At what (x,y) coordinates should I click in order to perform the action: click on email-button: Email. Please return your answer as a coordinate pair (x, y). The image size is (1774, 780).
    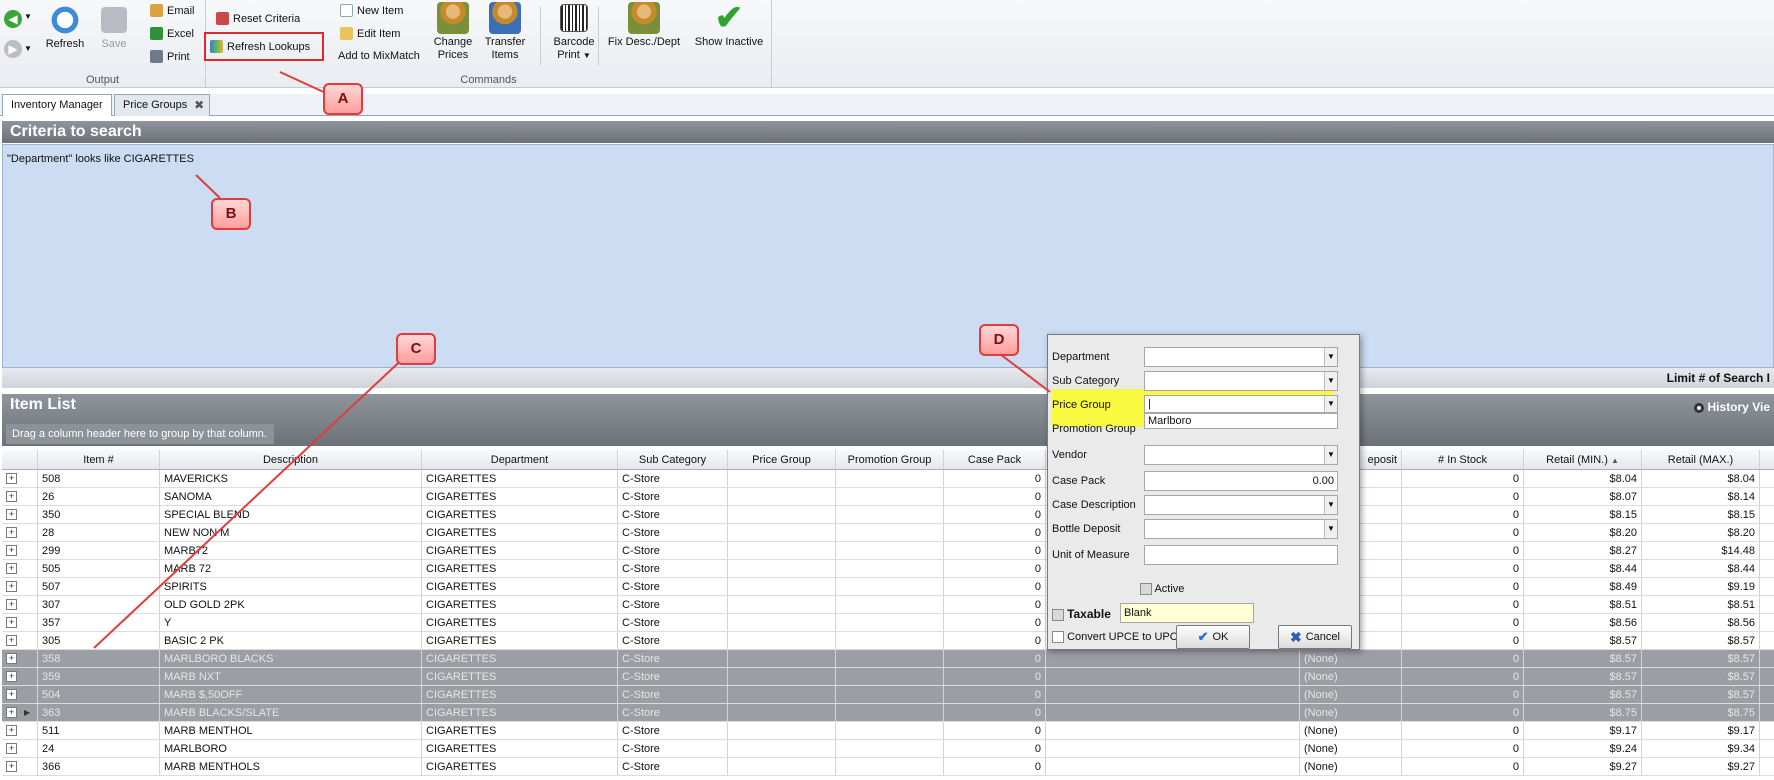
    Looking at the image, I should click on (172, 10).